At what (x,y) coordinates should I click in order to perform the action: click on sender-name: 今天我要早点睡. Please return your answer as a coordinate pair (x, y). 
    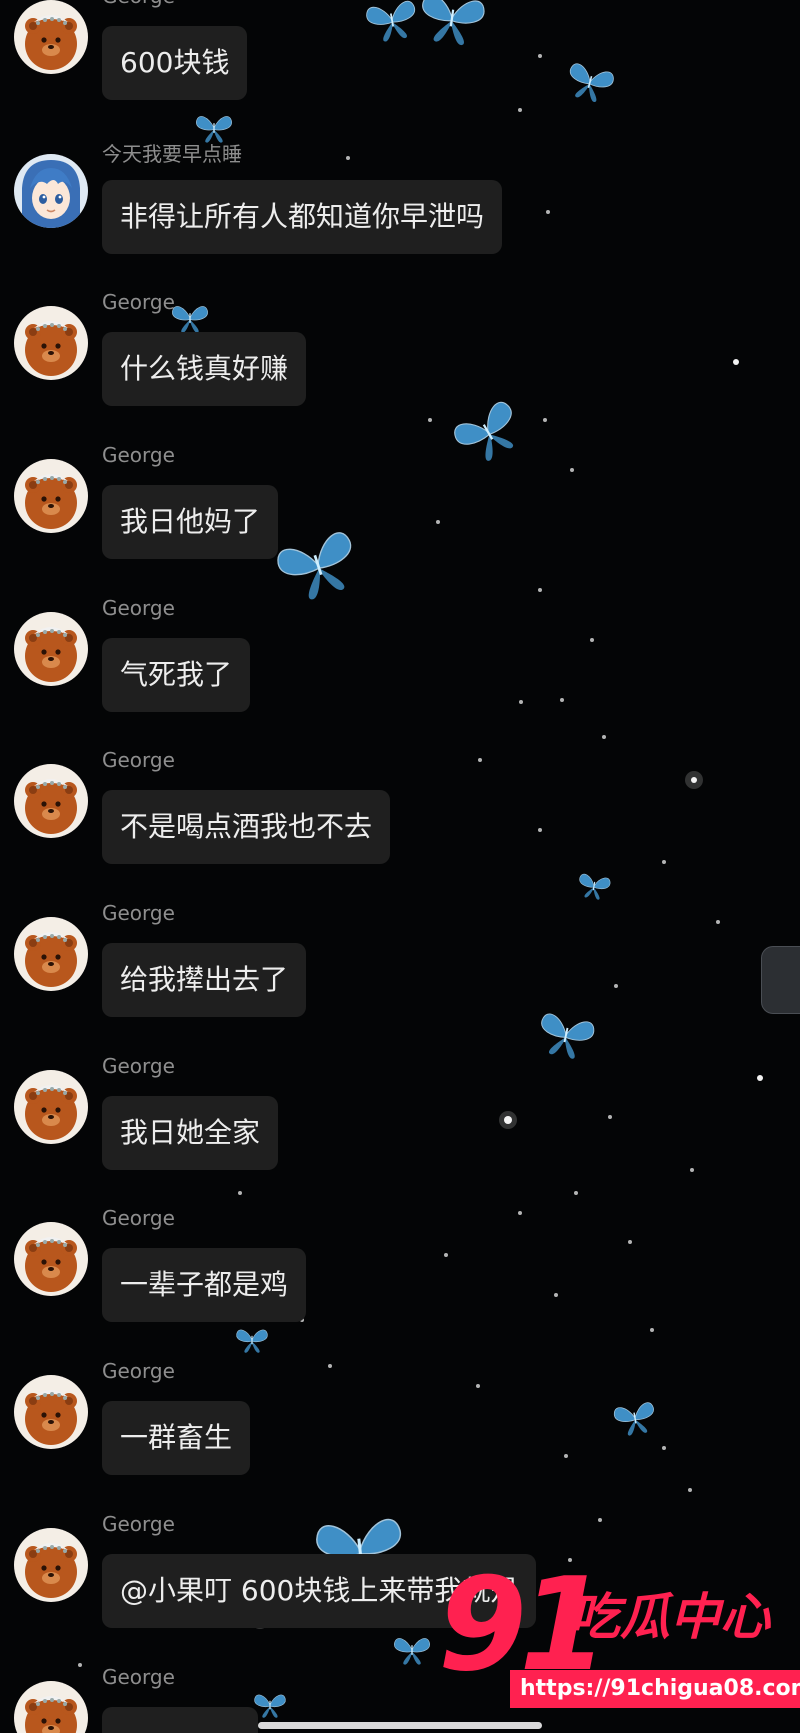
    Looking at the image, I should click on (172, 154).